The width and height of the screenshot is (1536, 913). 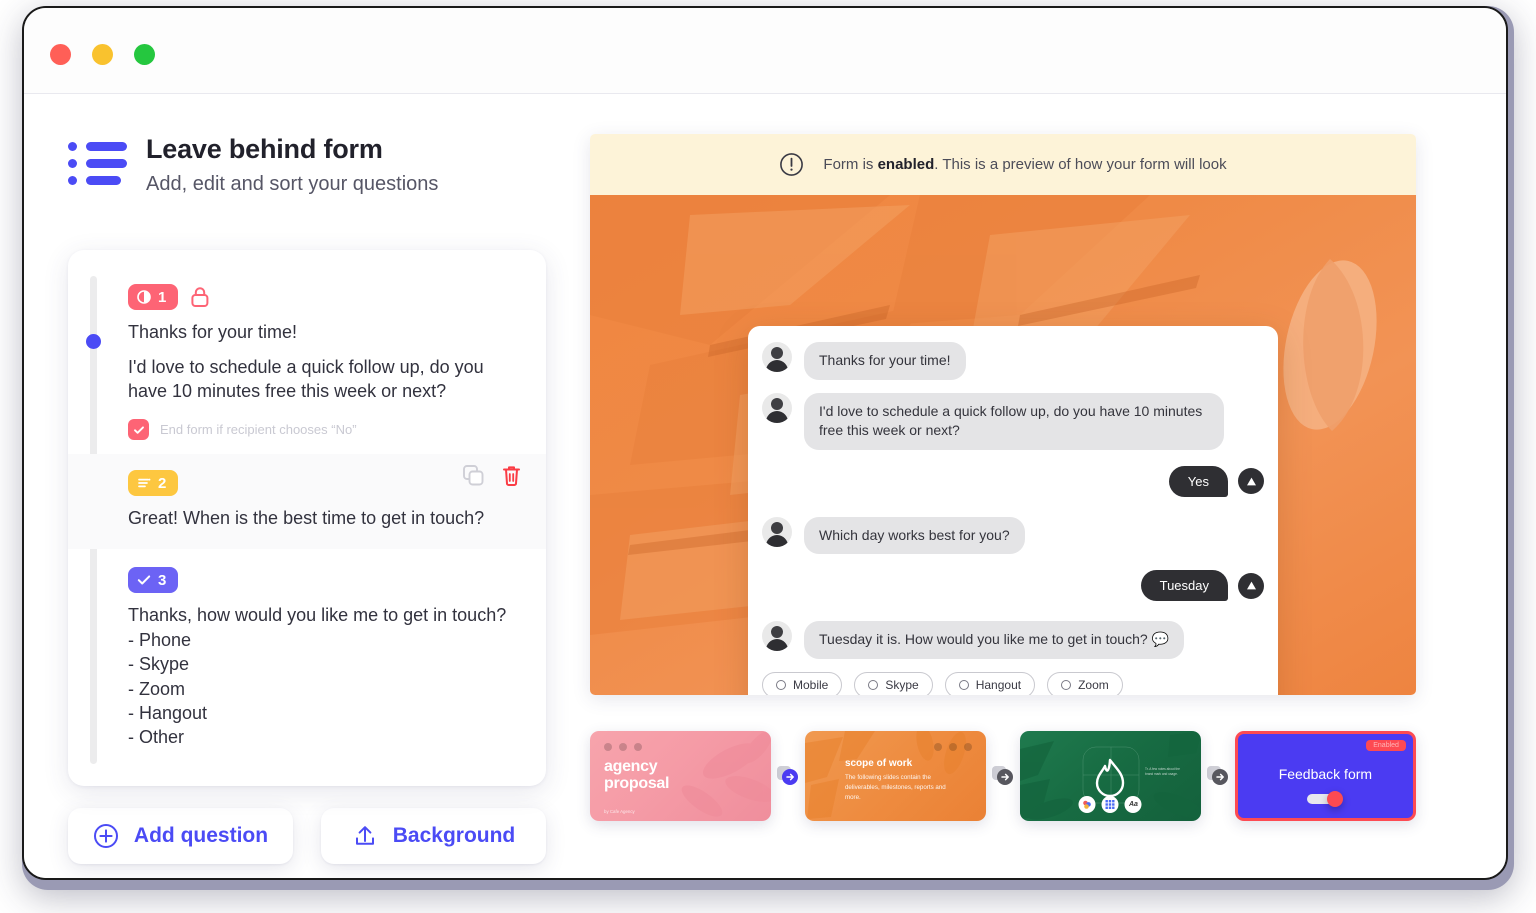 What do you see at coordinates (1198, 481) in the screenshot?
I see `chat-answer-bubble: Yes` at bounding box center [1198, 481].